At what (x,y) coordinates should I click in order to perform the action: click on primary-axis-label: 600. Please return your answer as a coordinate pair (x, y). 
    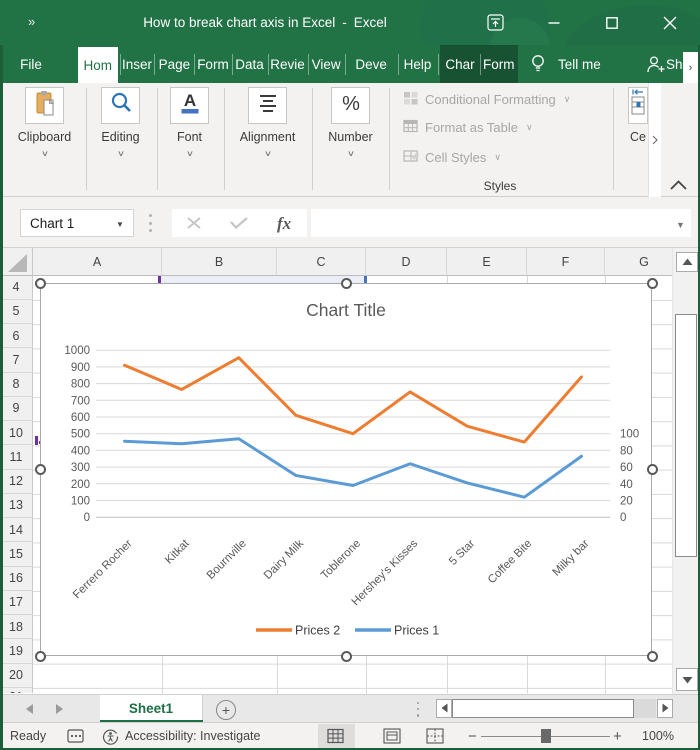
    Looking at the image, I should click on (80, 418).